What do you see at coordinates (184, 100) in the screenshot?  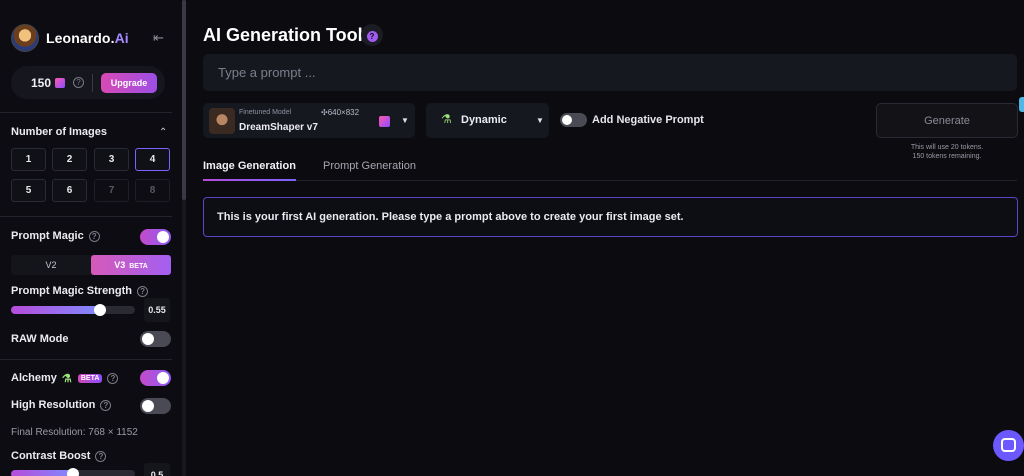 I see `scrollbar-thumb` at bounding box center [184, 100].